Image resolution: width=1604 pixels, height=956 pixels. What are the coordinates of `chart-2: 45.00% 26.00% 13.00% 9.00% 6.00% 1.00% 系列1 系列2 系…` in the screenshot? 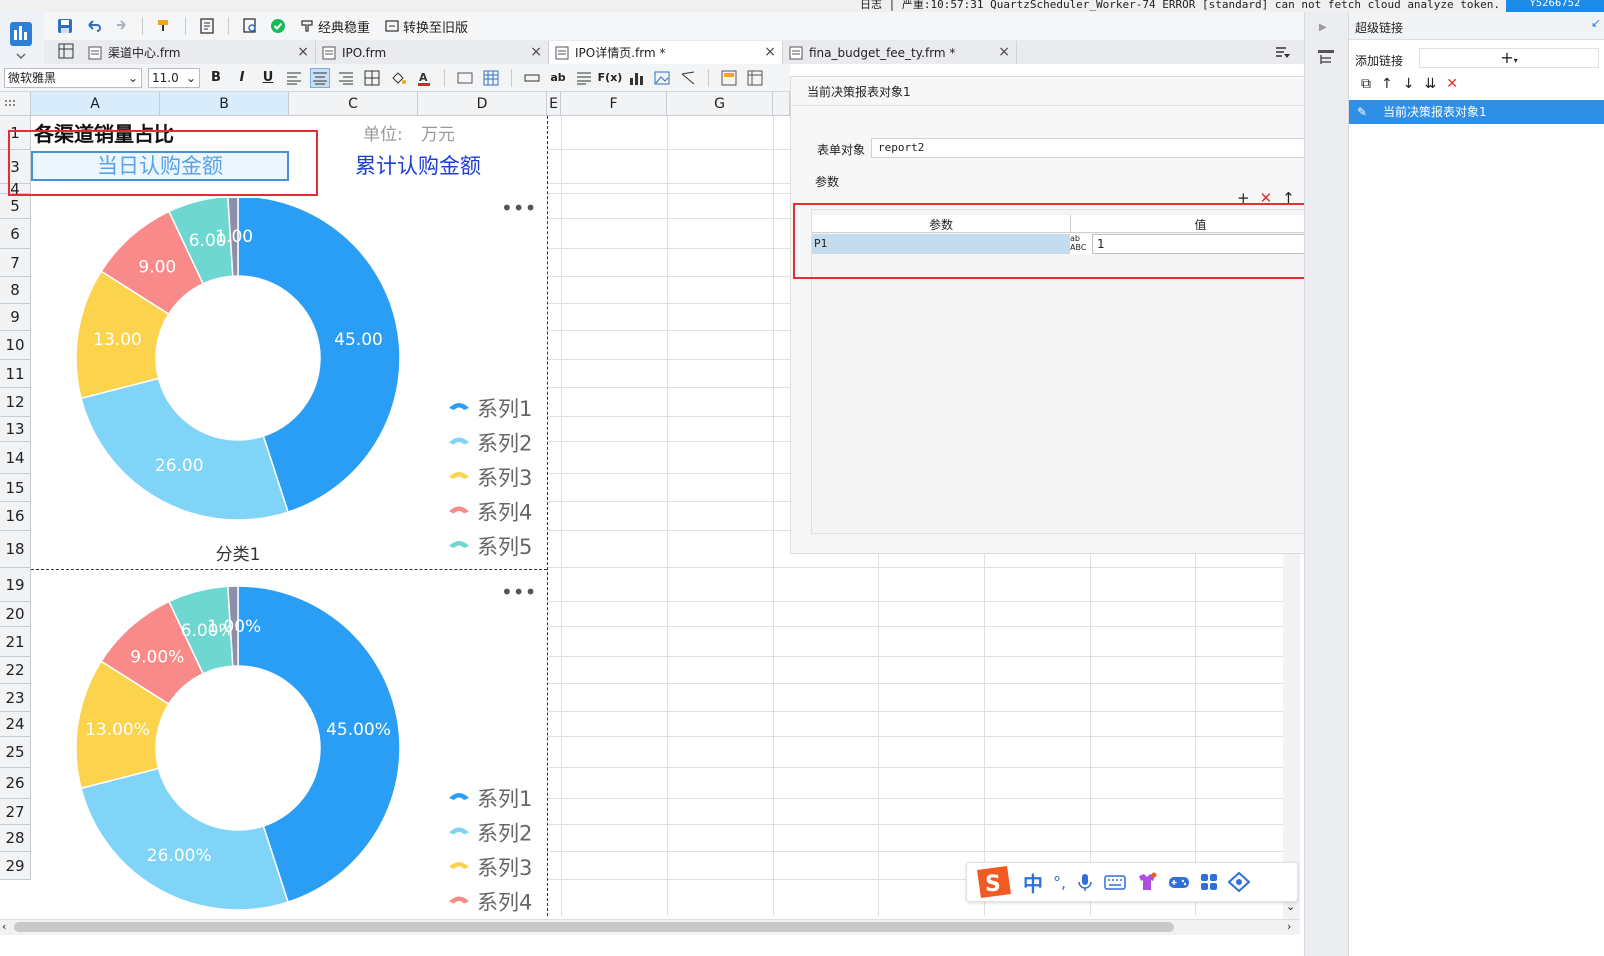 It's located at (289, 749).